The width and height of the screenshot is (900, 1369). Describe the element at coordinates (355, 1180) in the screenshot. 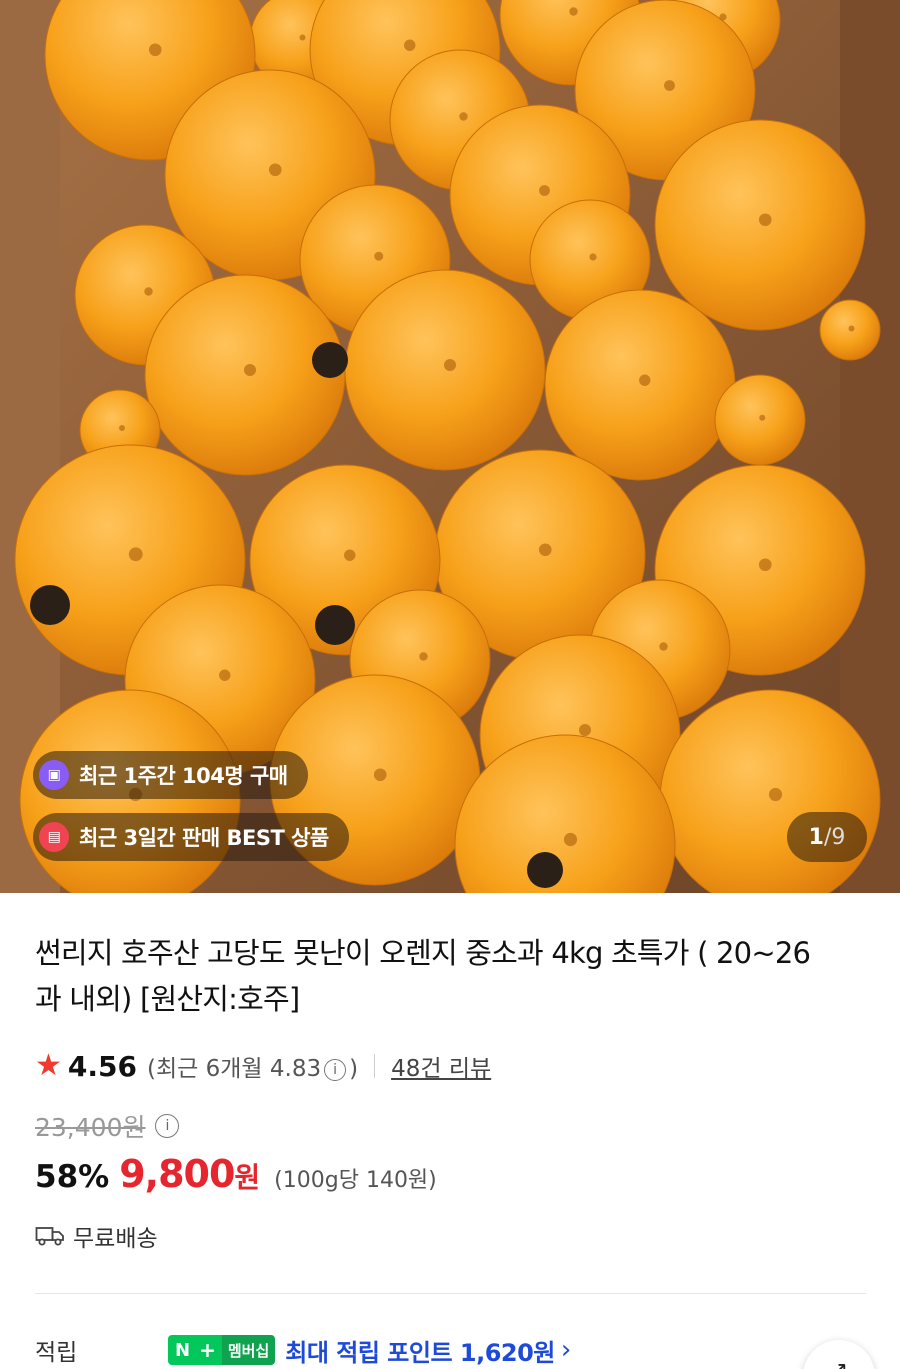

I see `unit-price: (100g당 140원)` at that location.